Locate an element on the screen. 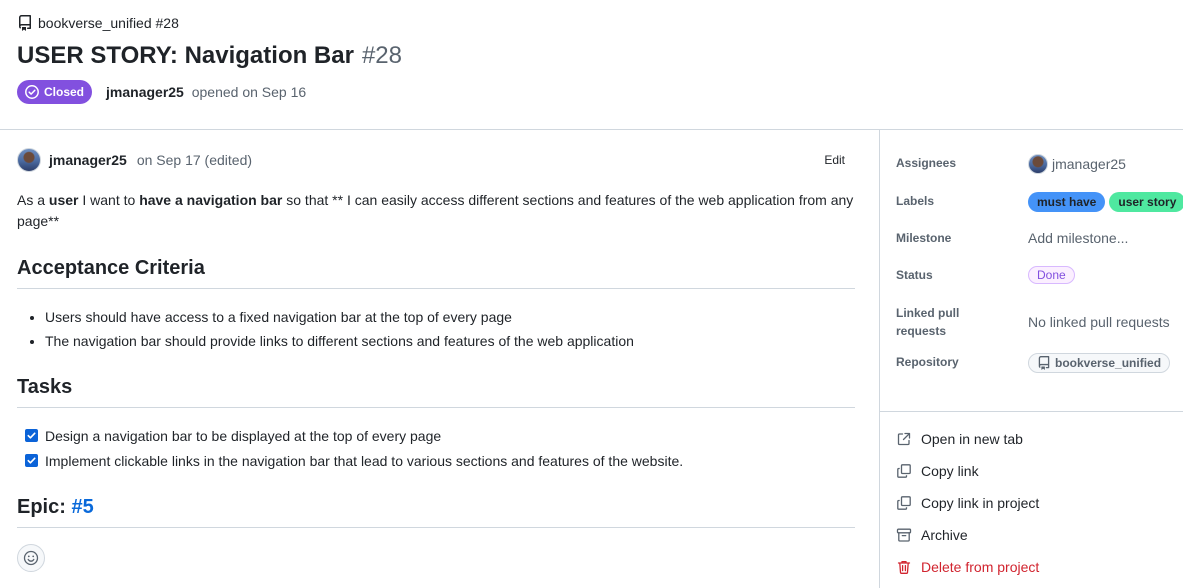 Image resolution: width=1183 pixels, height=588 pixels. status-badge: Done is located at coordinates (1051, 275).